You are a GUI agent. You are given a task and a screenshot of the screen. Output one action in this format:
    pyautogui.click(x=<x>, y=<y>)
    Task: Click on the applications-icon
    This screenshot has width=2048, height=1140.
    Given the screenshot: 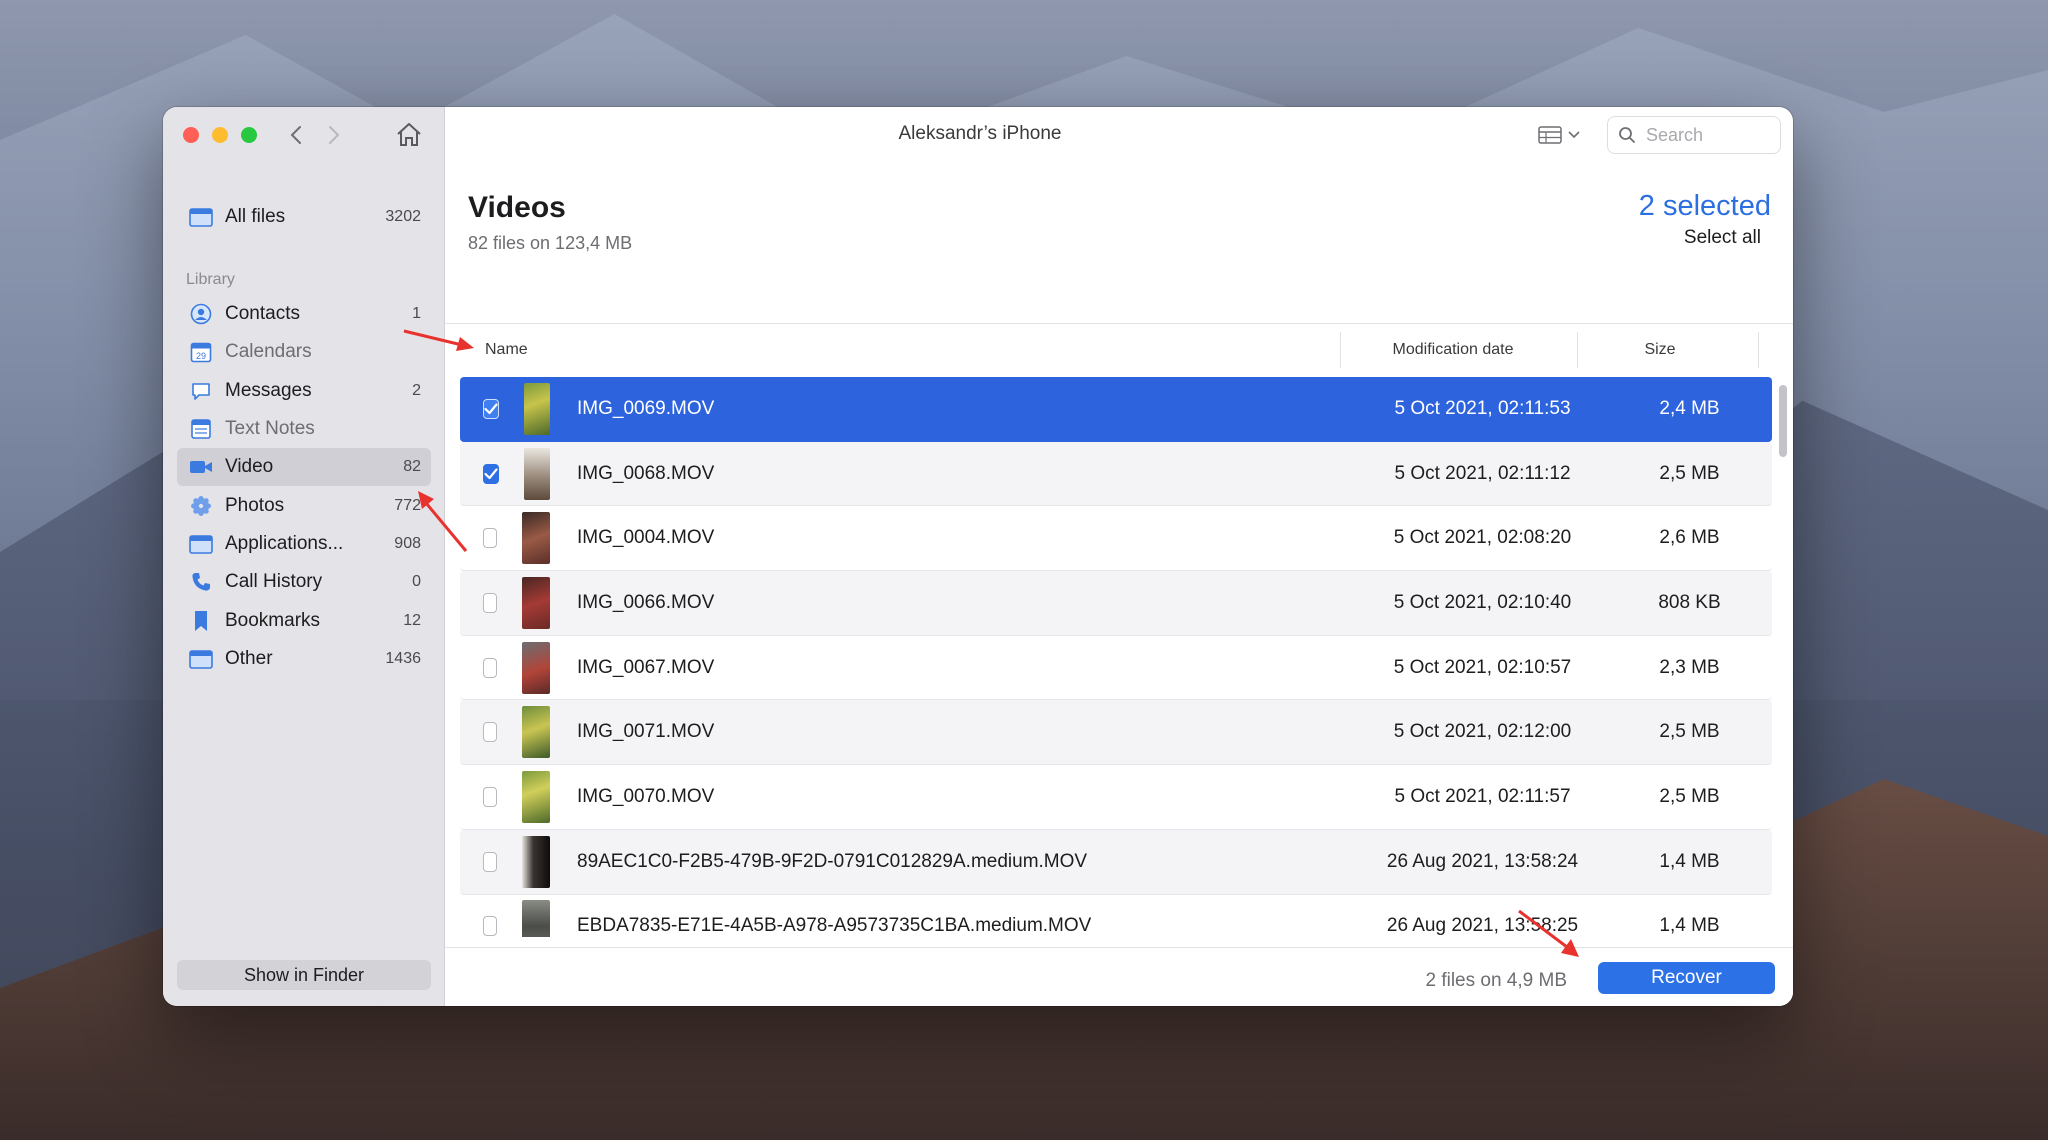 What is the action you would take?
    pyautogui.click(x=201, y=544)
    